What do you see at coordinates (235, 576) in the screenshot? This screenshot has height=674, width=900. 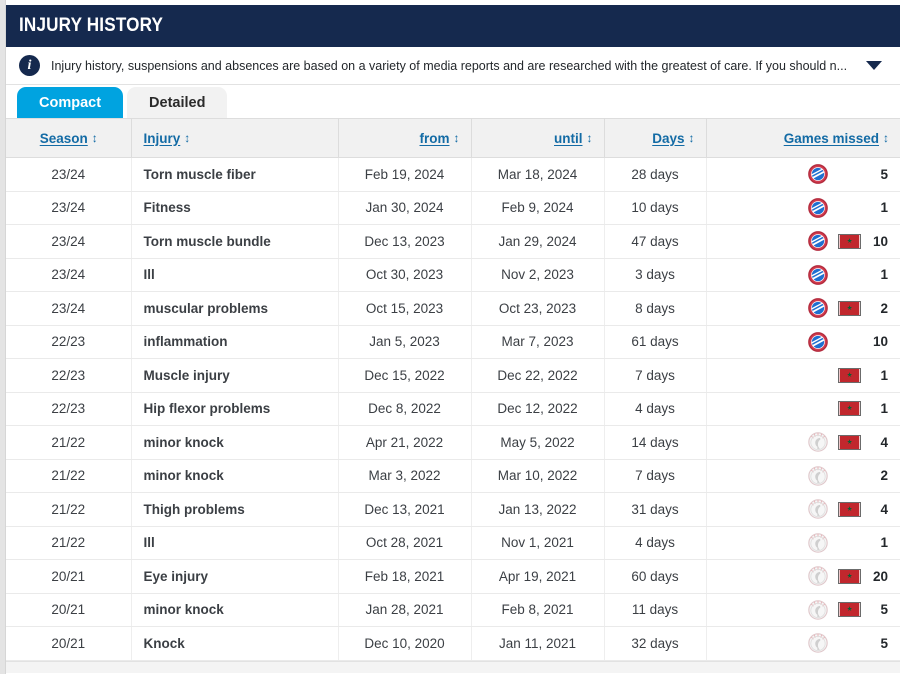 I see `cell-injury: Eye injury` at bounding box center [235, 576].